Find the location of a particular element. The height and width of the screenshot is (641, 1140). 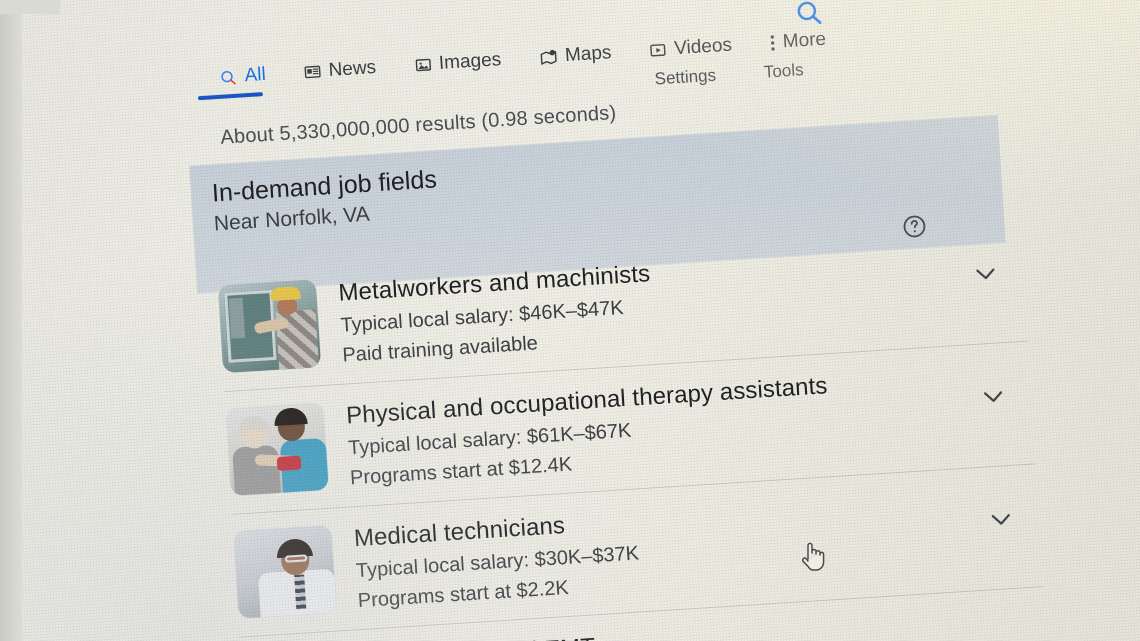

tab-active-underline is located at coordinates (230, 96).